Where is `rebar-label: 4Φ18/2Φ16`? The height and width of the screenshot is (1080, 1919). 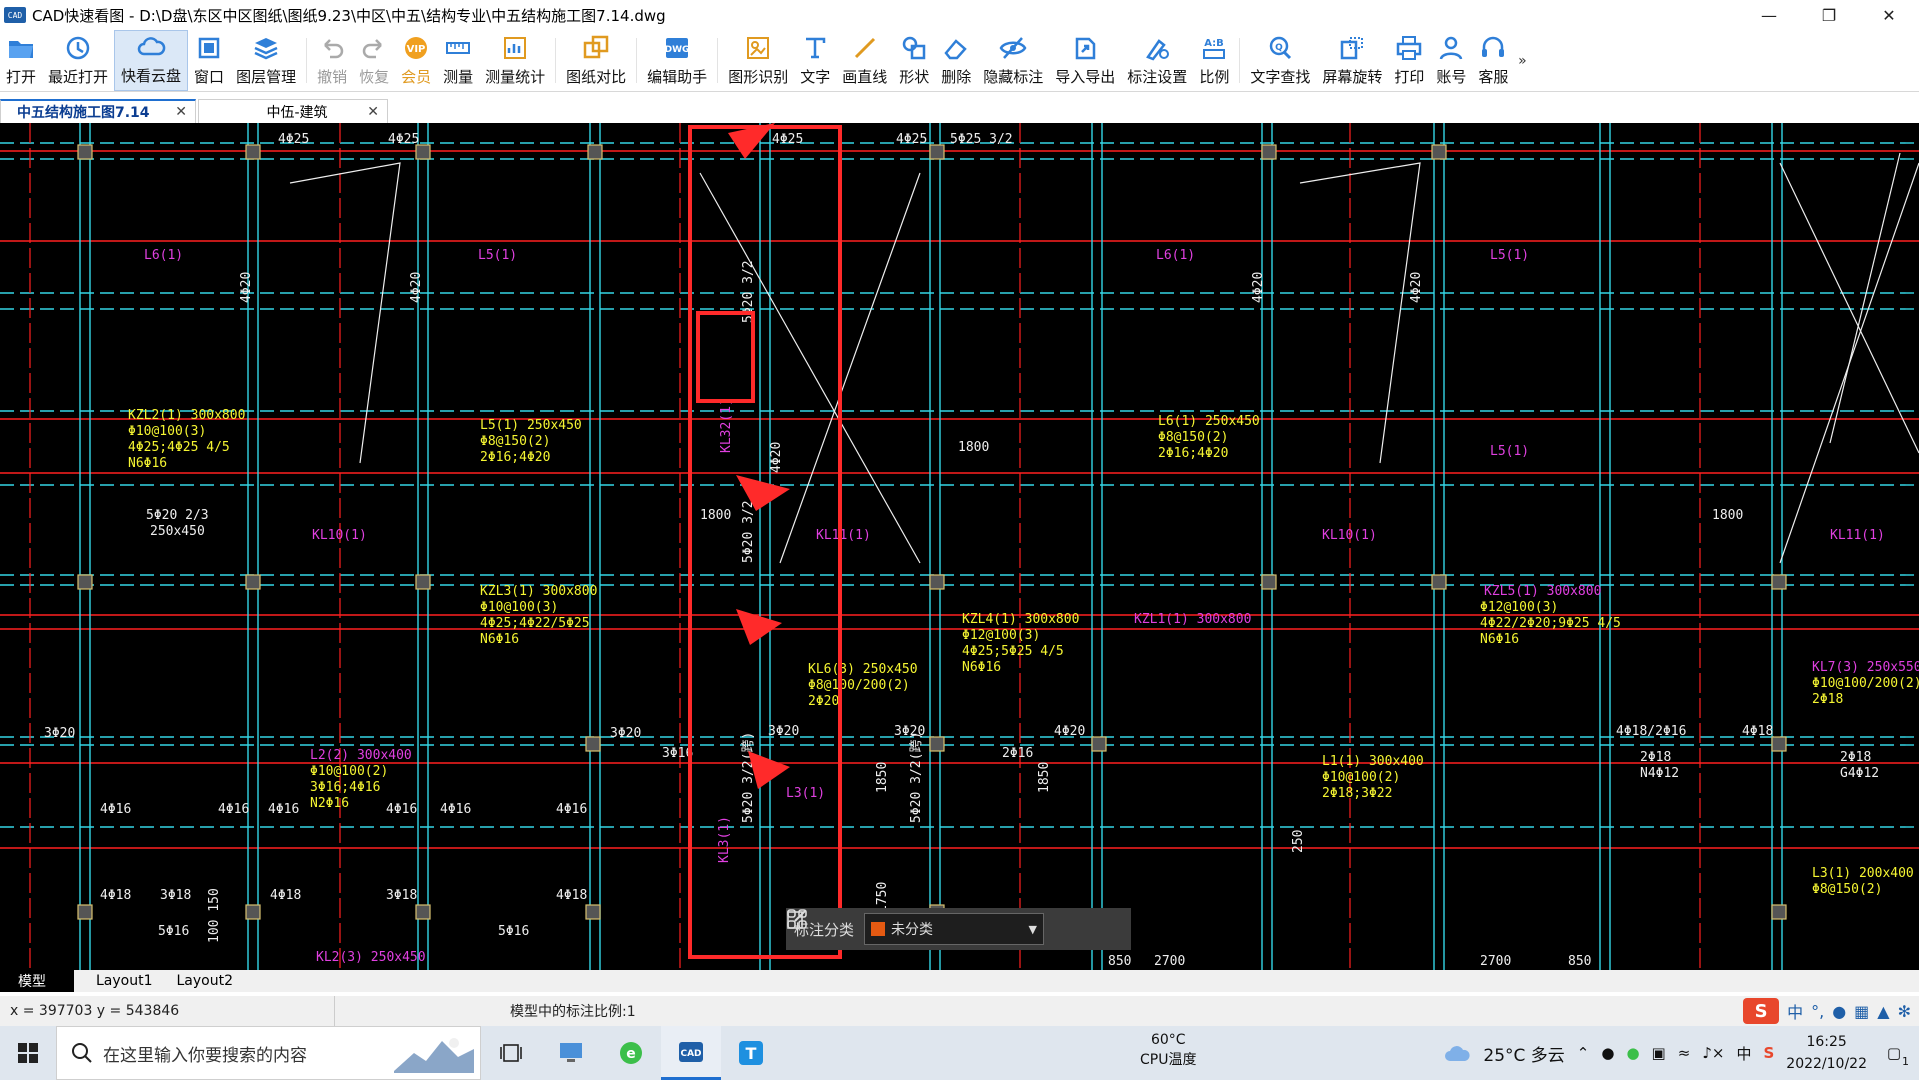 rebar-label: 4Φ18/2Φ16 is located at coordinates (1651, 731).